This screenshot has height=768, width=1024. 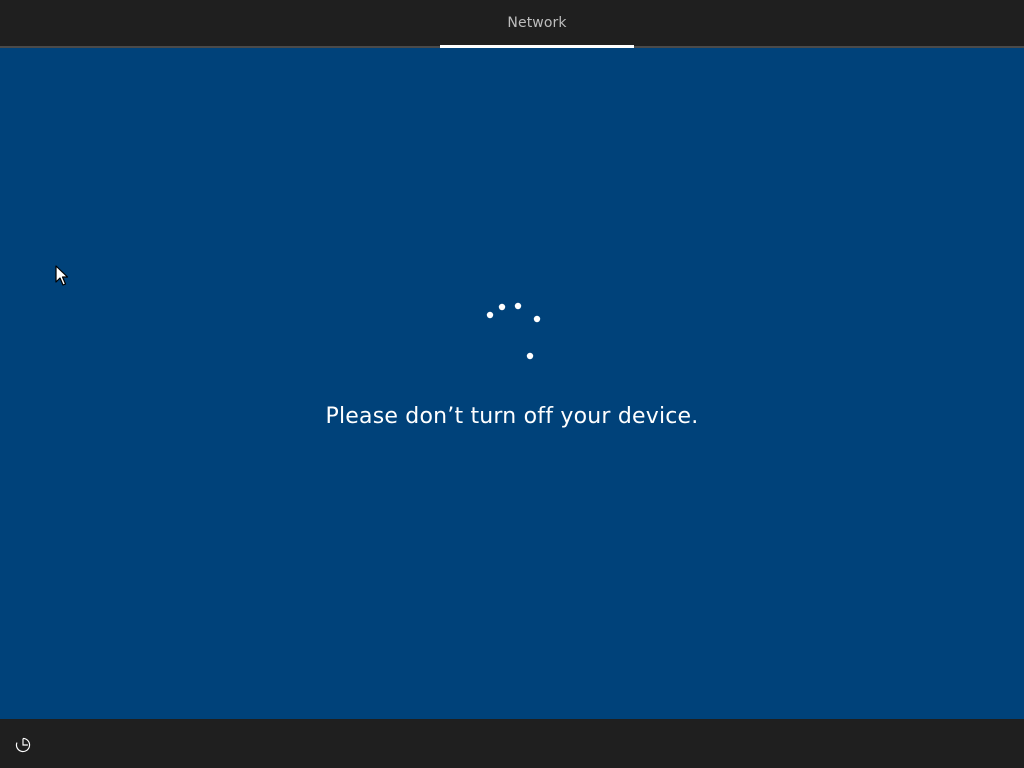 What do you see at coordinates (537, 23) in the screenshot?
I see `tab-network: Network` at bounding box center [537, 23].